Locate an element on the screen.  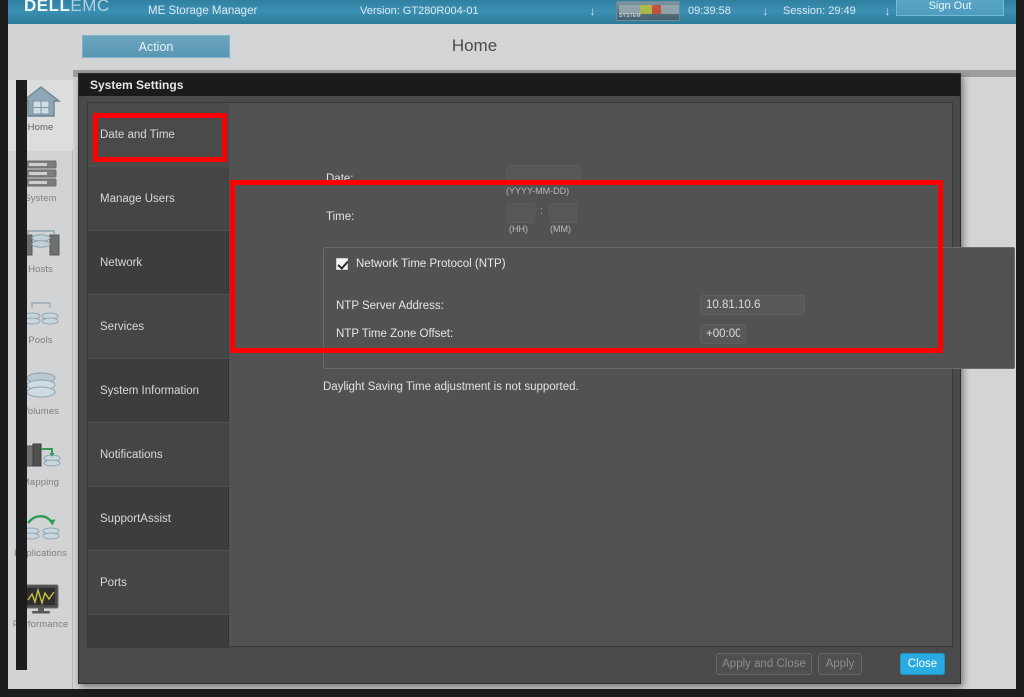
ntp-enable-row: Network Time Protocol (NTP) is located at coordinates (421, 264).